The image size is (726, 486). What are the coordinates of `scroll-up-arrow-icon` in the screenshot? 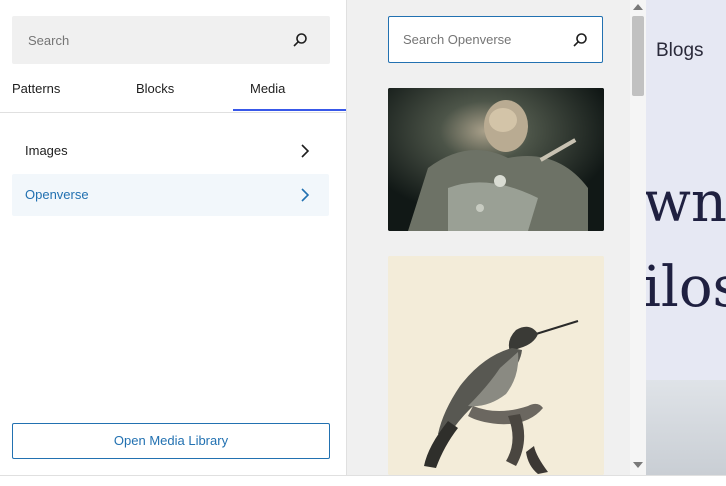 It's located at (638, 7).